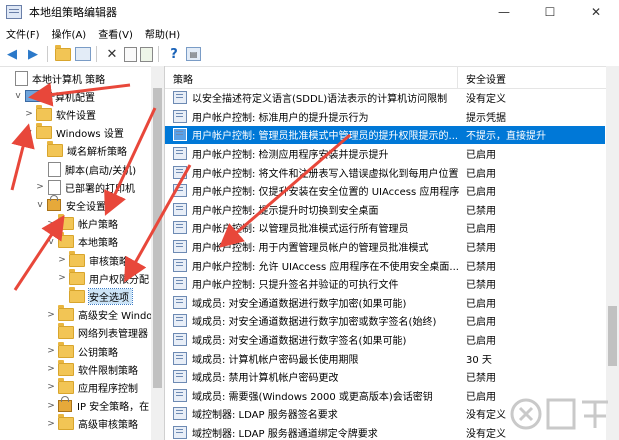 The width and height of the screenshot is (619, 440). I want to click on tree-node-label: 本地策略, so click(98, 244).